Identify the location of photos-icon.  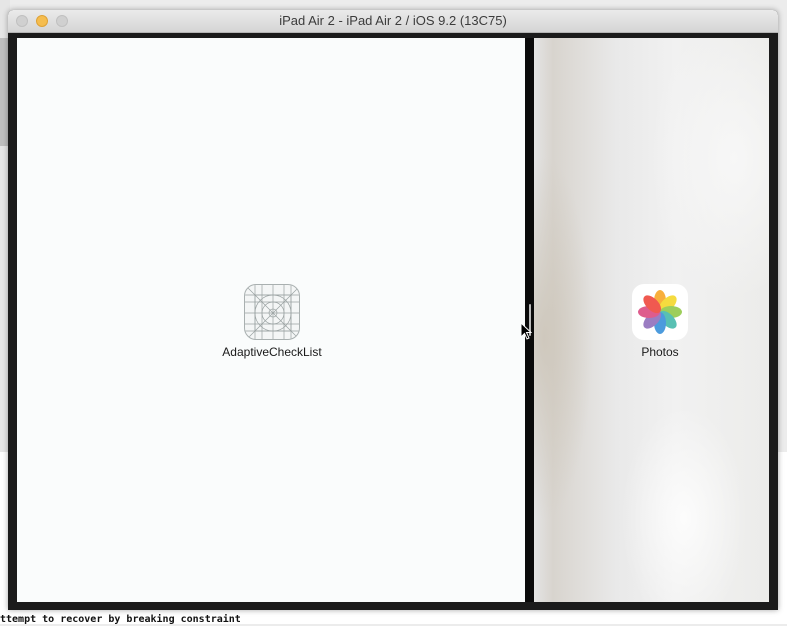
(660, 312).